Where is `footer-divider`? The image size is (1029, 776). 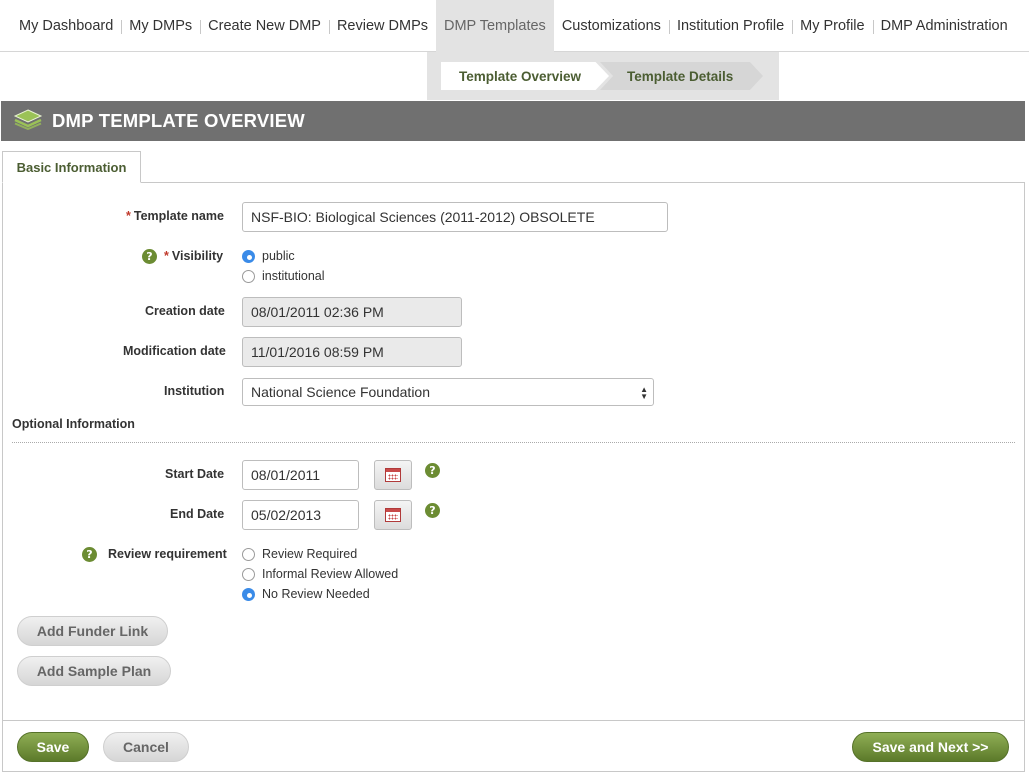 footer-divider is located at coordinates (513, 720).